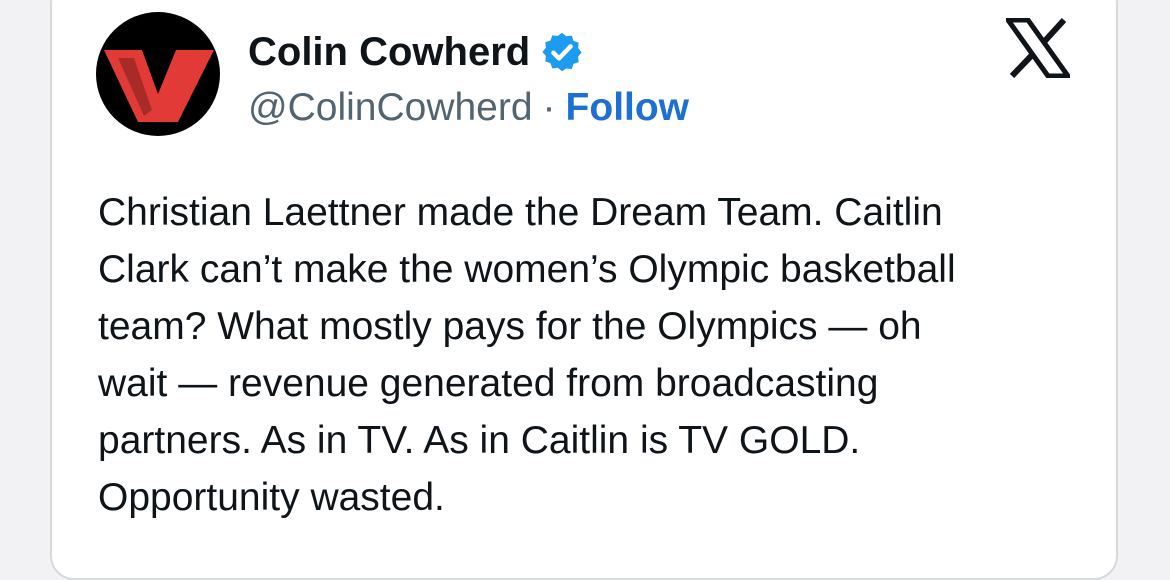  I want to click on tweet-text-line: Opportunity wasted., so click(271, 497).